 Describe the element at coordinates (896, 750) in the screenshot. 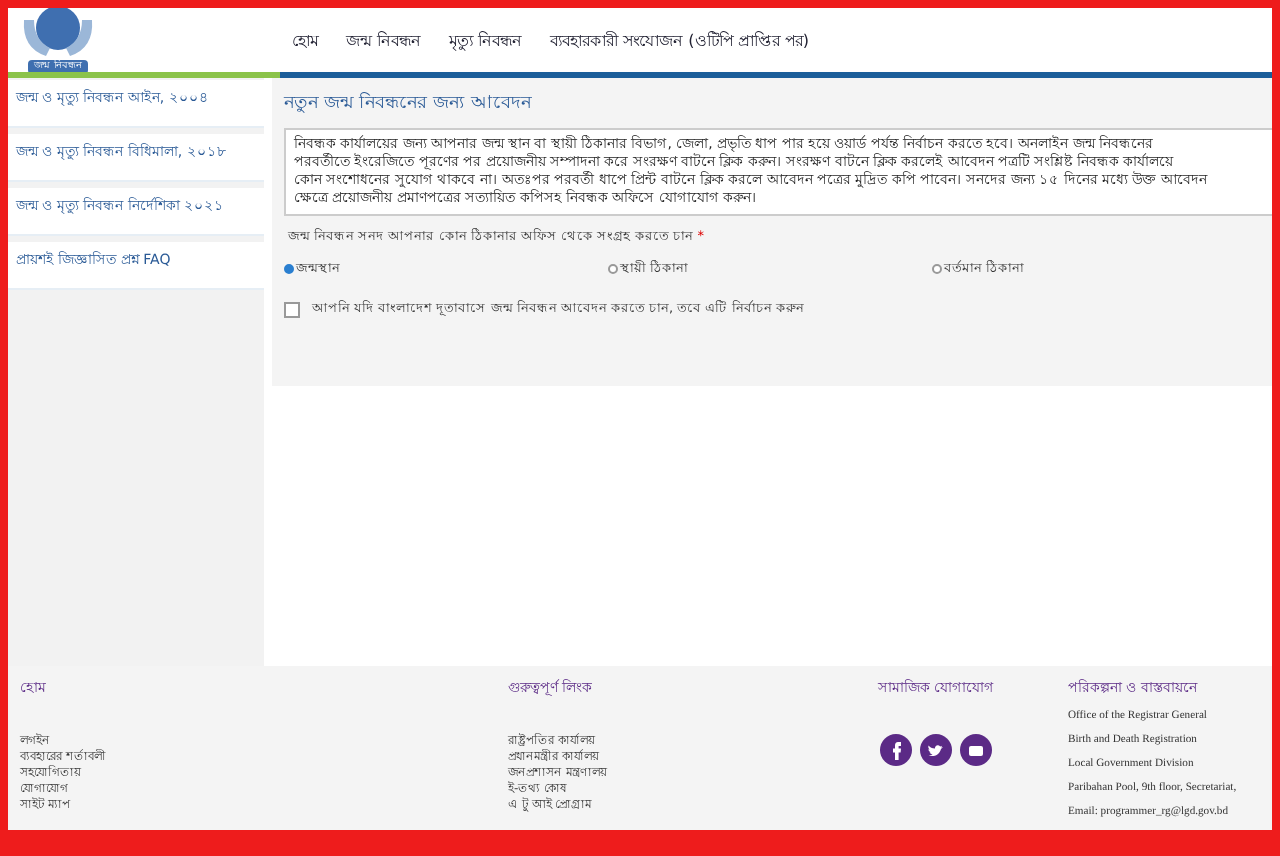

I see `facebook-icon` at that location.